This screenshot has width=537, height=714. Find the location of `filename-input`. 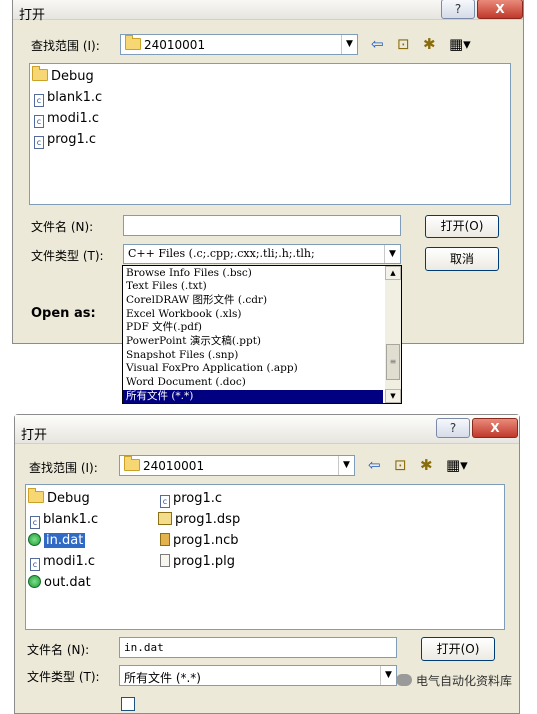

filename-input is located at coordinates (262, 225).